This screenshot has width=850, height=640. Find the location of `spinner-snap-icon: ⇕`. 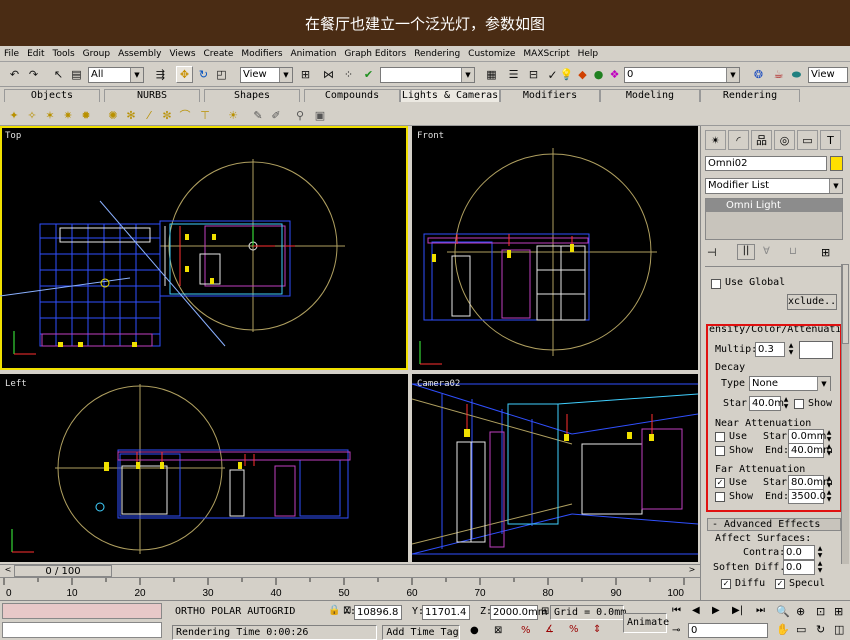

spinner-snap-icon: ⇕ is located at coordinates (597, 629).